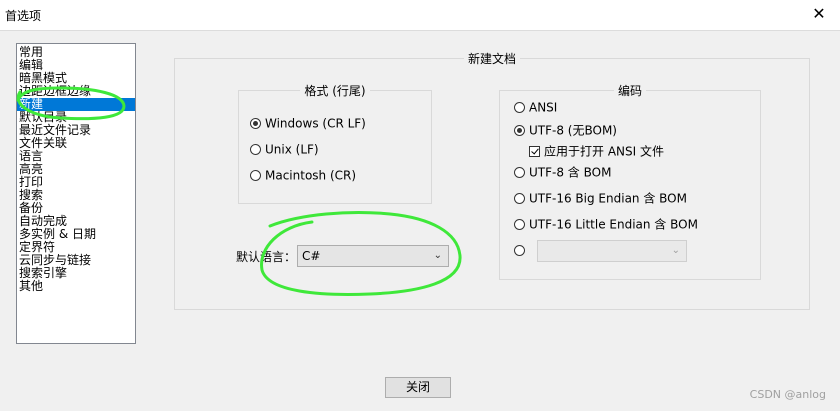  I want to click on custom-encoding-select: ⌄, so click(612, 251).